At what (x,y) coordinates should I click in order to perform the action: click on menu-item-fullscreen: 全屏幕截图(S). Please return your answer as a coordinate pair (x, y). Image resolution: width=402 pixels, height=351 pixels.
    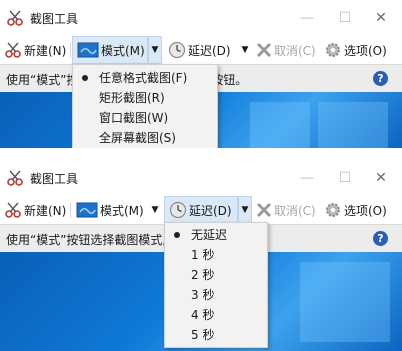
    Looking at the image, I should click on (145, 138).